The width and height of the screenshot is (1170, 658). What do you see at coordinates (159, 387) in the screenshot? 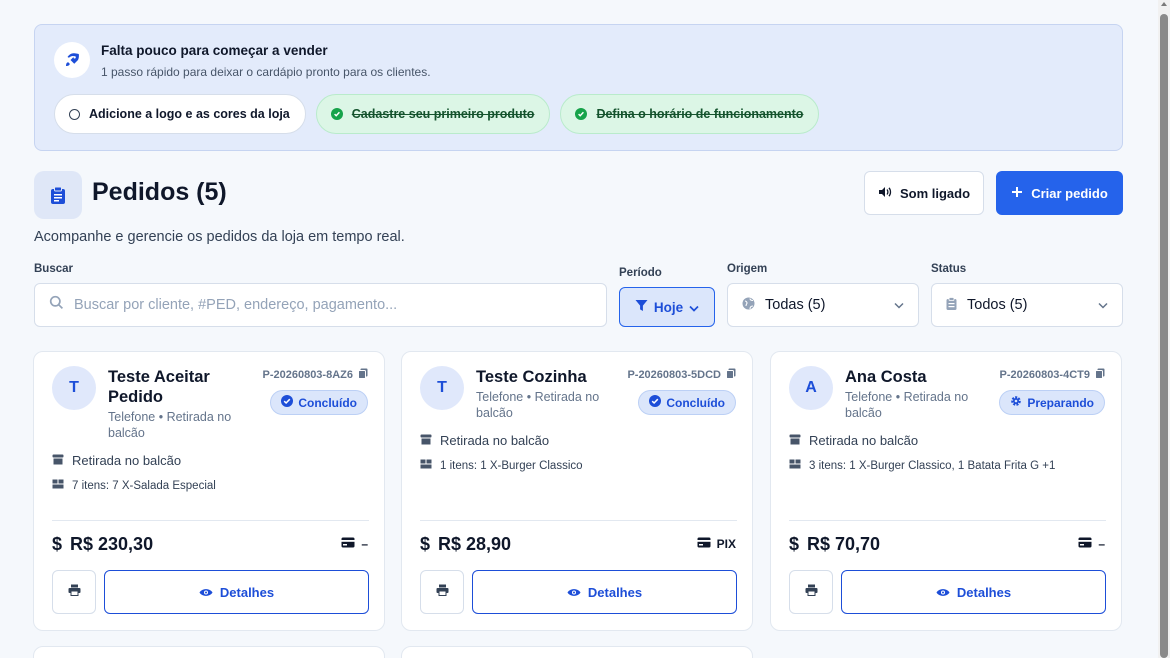
I see `customer-name: Teste Aceitar Pedido` at bounding box center [159, 387].